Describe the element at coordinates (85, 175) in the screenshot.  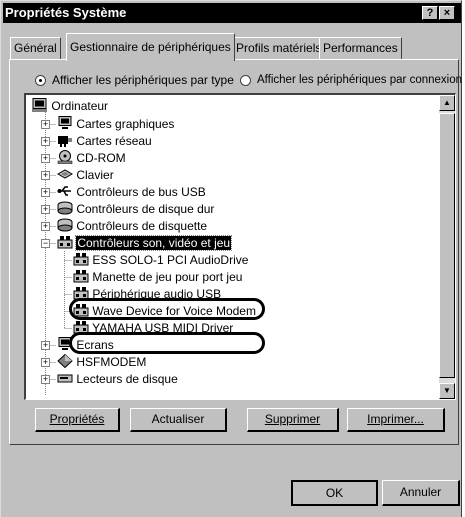
I see `tree-item-keyboard: Clavier` at that location.